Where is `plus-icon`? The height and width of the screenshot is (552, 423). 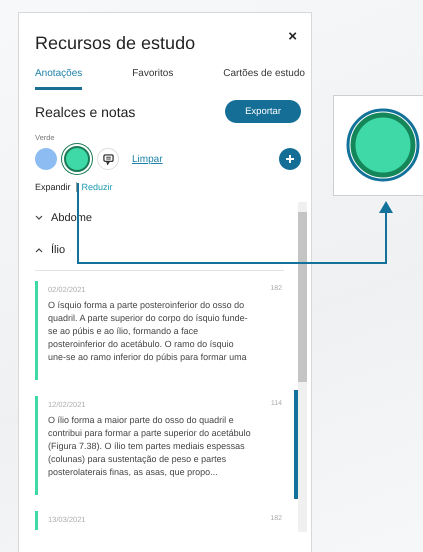
plus-icon is located at coordinates (290, 159).